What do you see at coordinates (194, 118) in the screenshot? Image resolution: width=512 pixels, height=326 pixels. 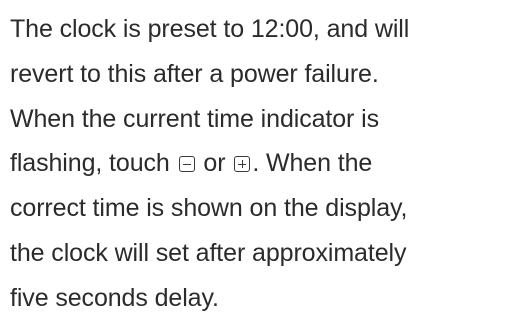 I see `text-line-3: When the current time indicator is` at bounding box center [194, 118].